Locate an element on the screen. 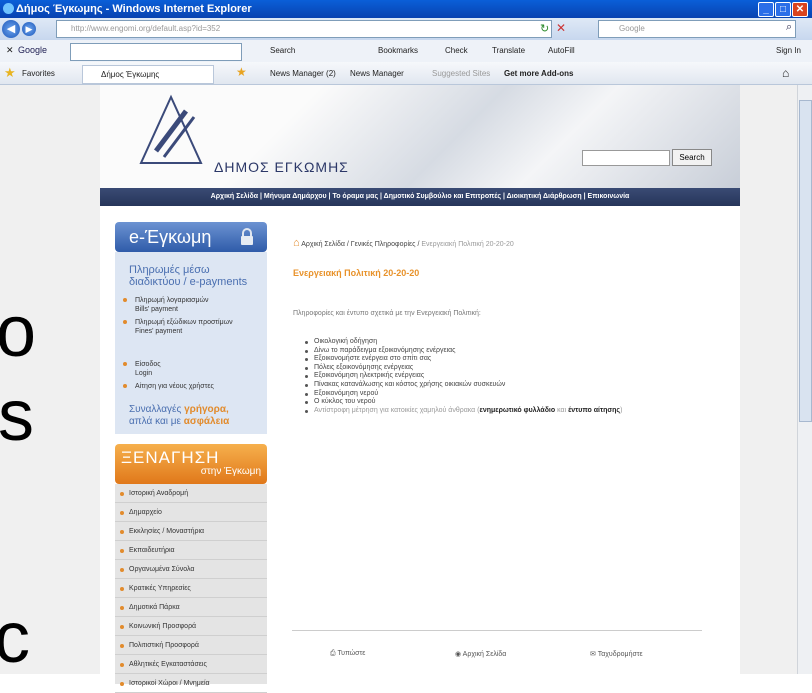 Image resolution: width=812 pixels, height=693 pixels. home-footer-link: ◉ Αρχική Σελίδα is located at coordinates (480, 654).